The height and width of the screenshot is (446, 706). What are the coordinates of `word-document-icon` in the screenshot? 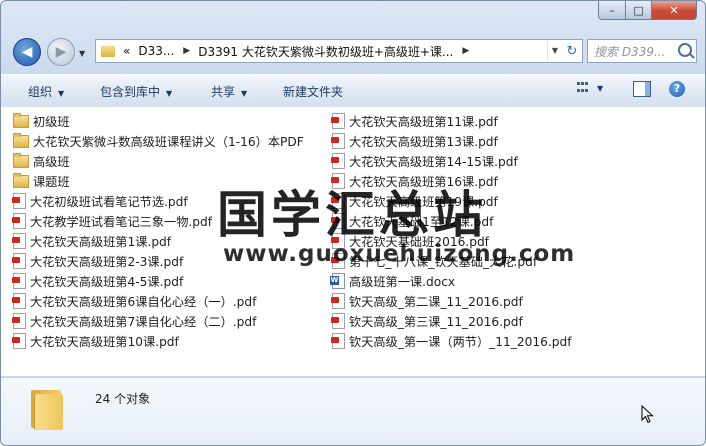 It's located at (337, 281).